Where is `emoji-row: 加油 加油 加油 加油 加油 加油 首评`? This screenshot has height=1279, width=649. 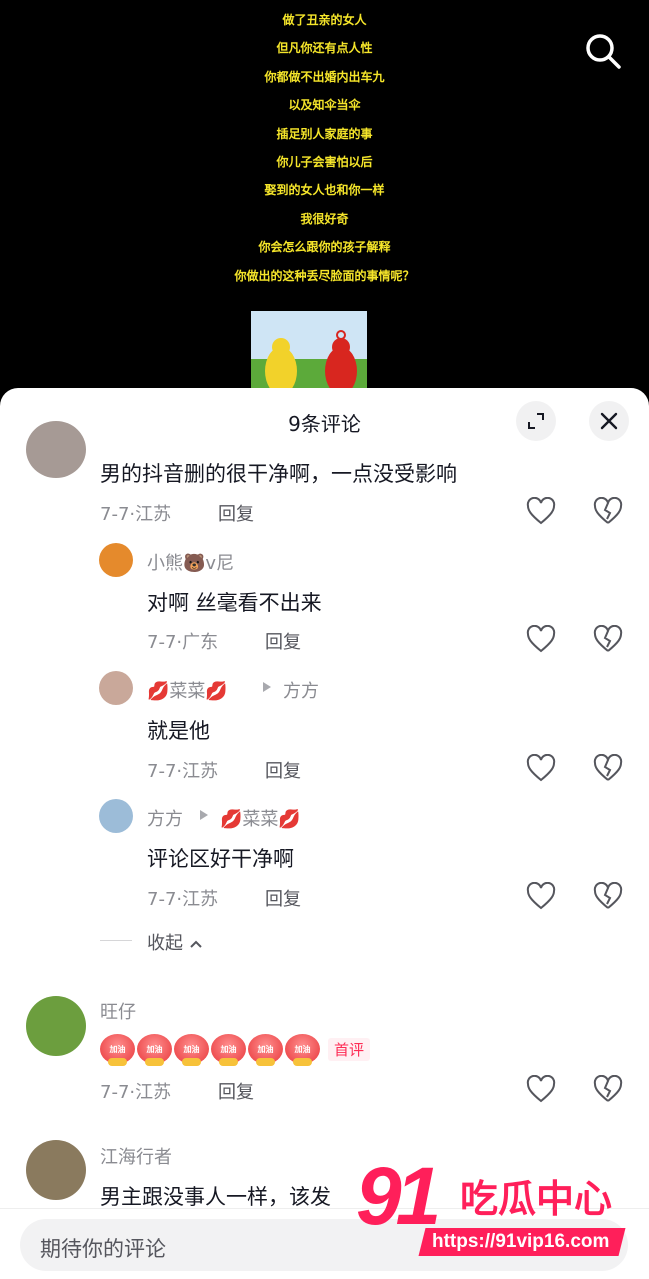 emoji-row: 加油 加油 加油 加油 加油 加油 首评 is located at coordinates (235, 1050).